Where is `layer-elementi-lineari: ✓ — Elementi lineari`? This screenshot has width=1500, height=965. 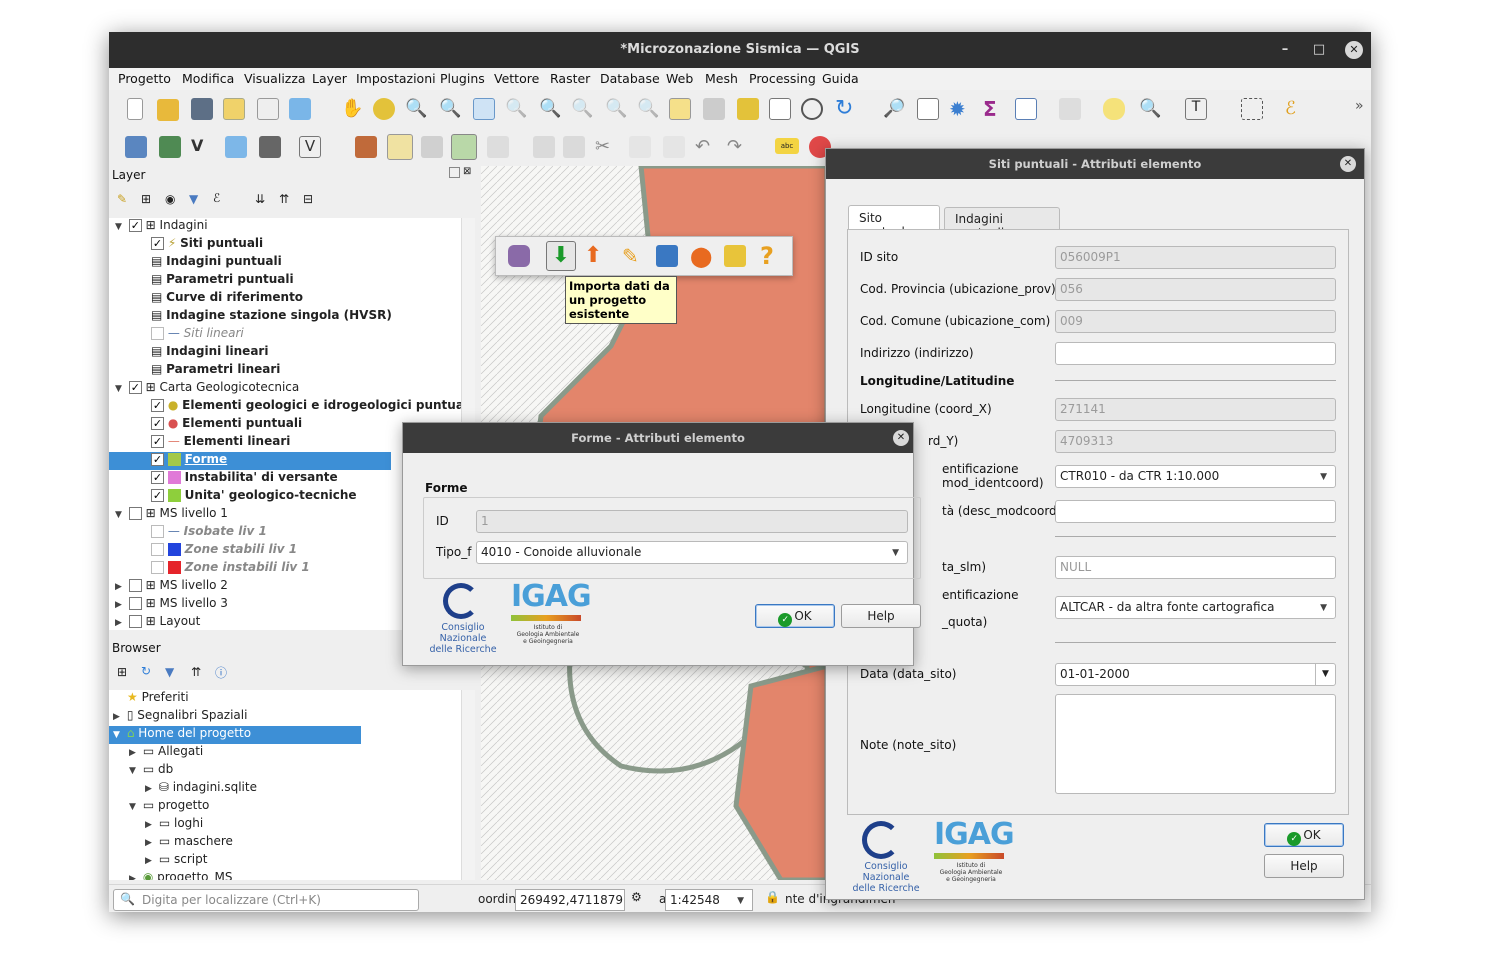 layer-elementi-lineari: ✓ — Elementi lineari is located at coordinates (220, 443).